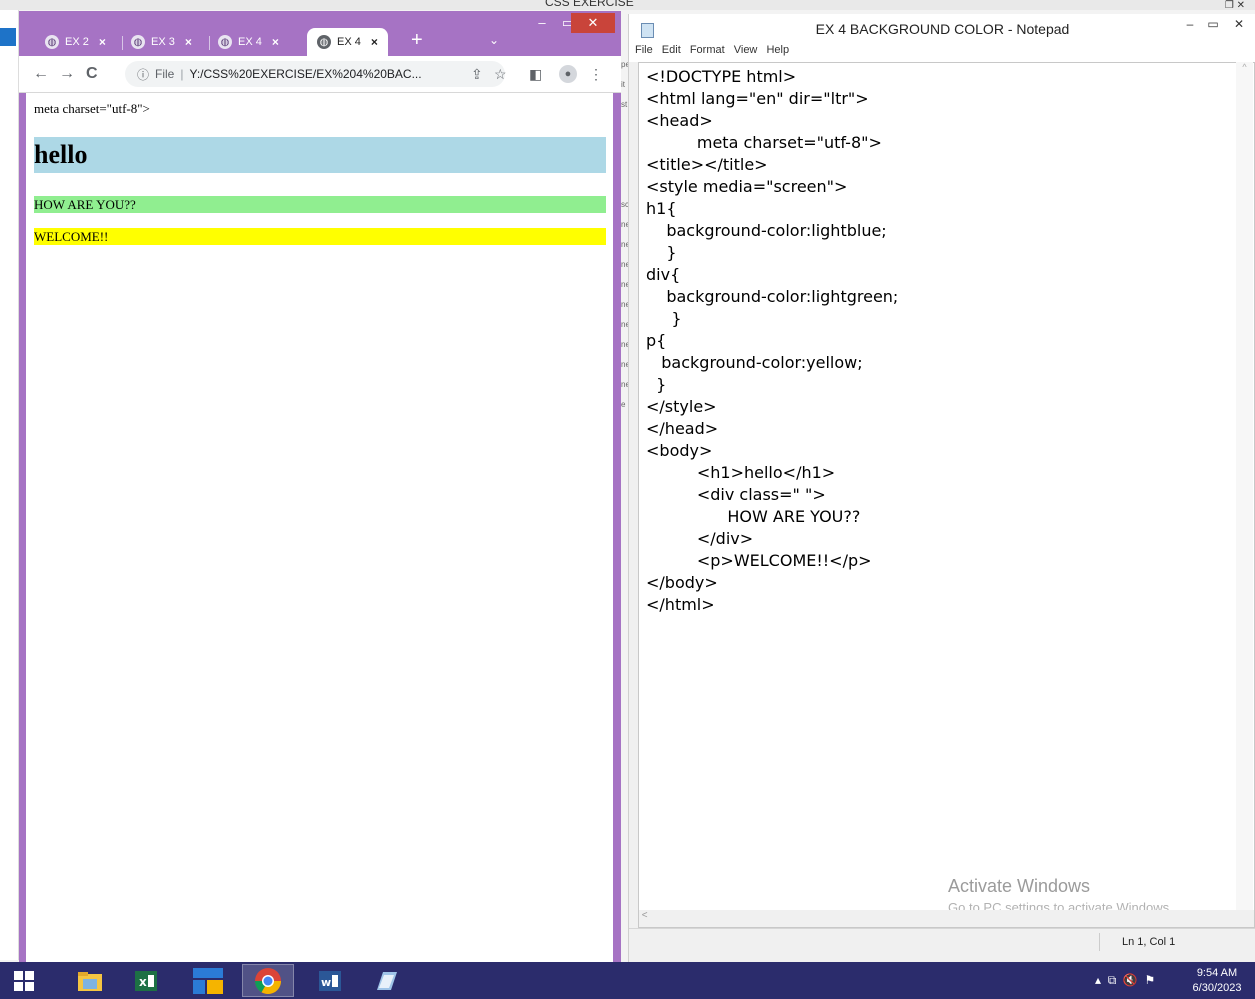  What do you see at coordinates (589, 4) in the screenshot?
I see `background-window-title: CSS EXERCISE` at bounding box center [589, 4].